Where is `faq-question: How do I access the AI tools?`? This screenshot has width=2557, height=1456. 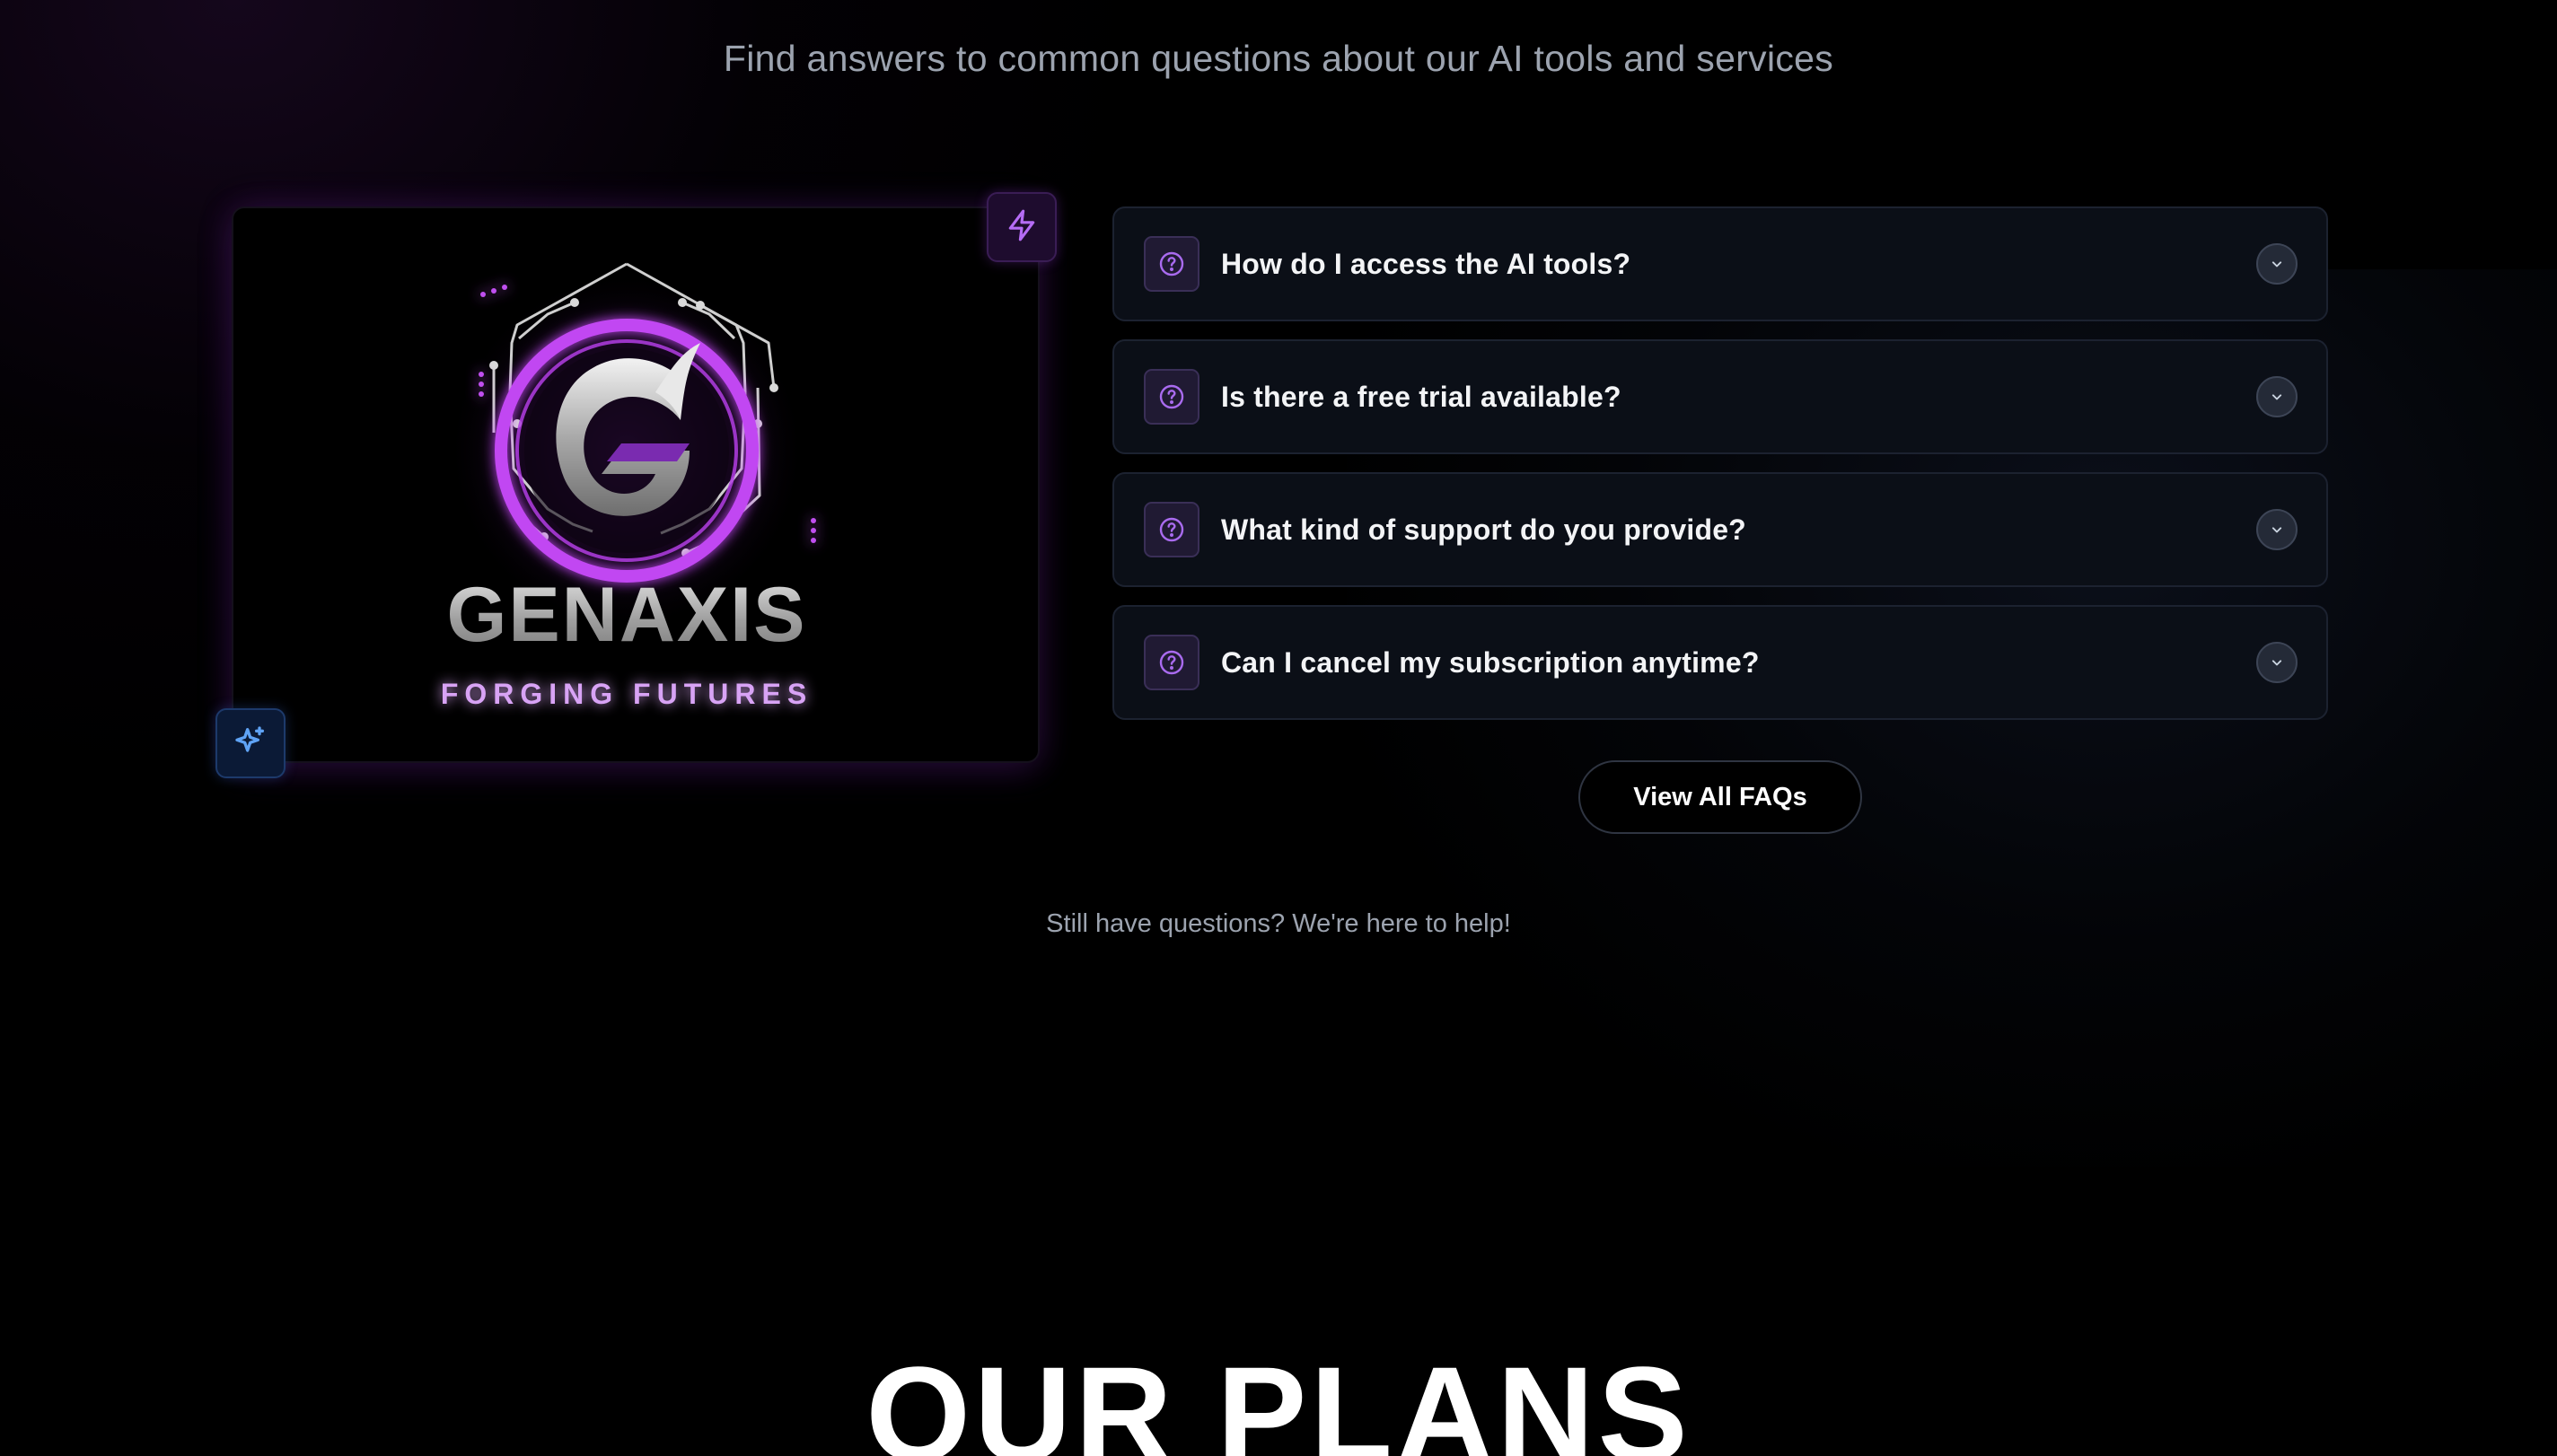
faq-question: How do I access the AI tools? is located at coordinates (1426, 263).